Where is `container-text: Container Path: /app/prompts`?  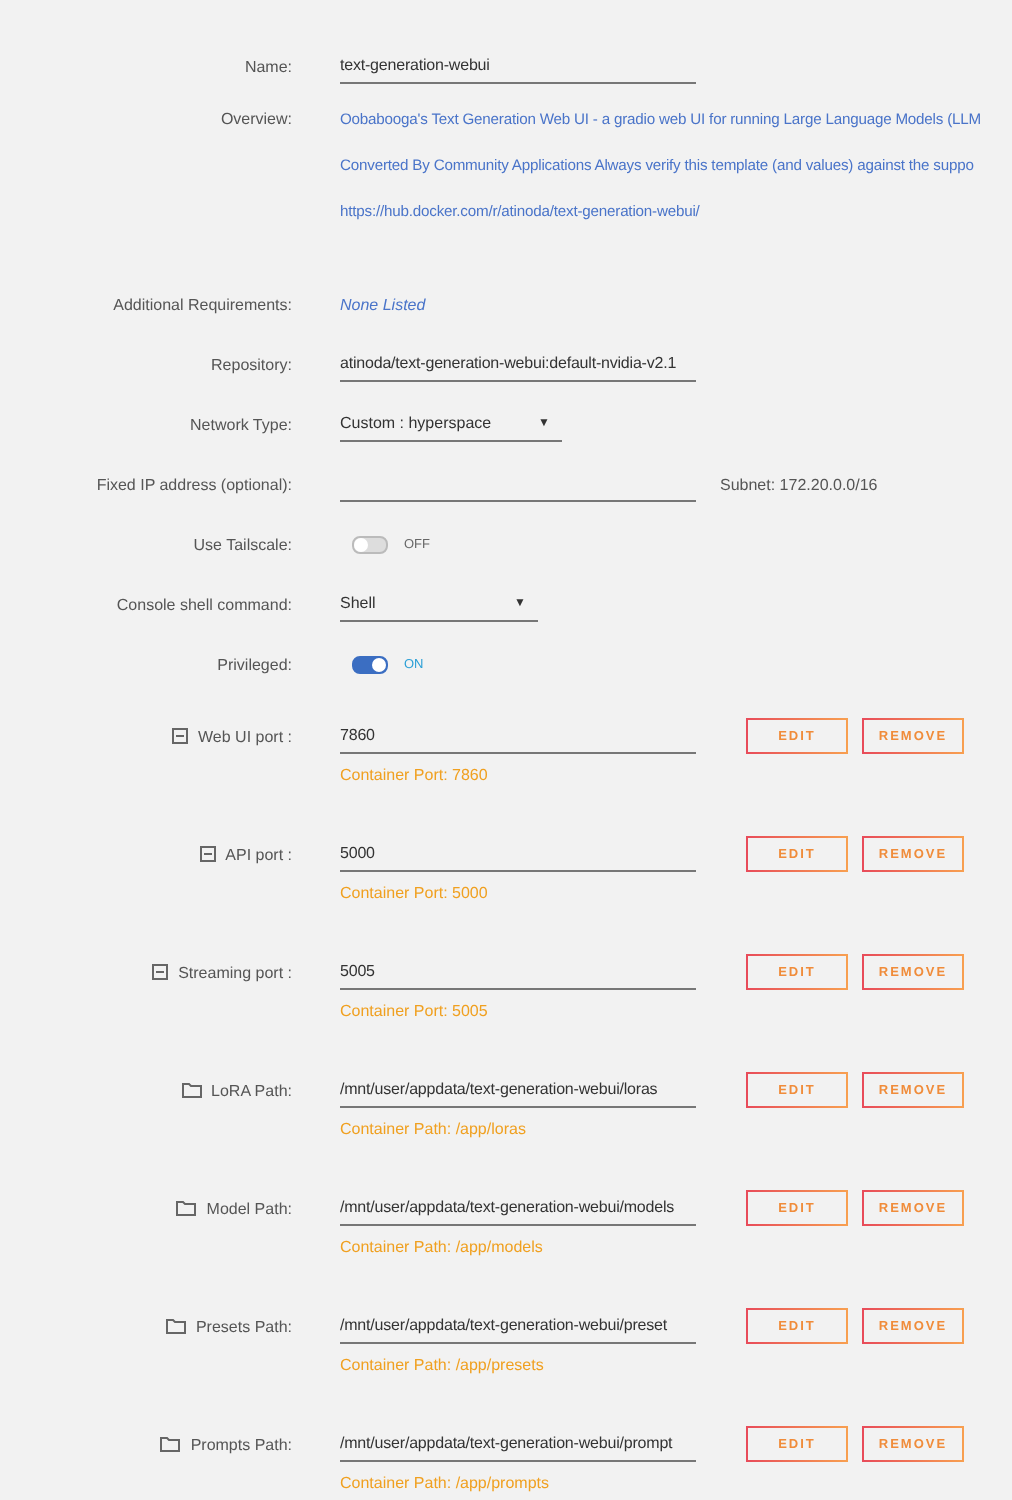
container-text: Container Path: /app/prompts is located at coordinates (446, 1483).